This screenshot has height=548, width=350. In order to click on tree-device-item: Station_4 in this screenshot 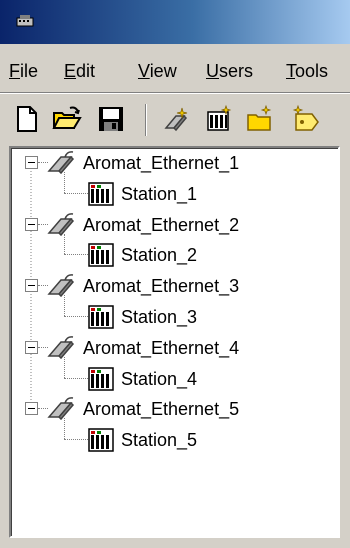, I will do `click(208, 379)`.